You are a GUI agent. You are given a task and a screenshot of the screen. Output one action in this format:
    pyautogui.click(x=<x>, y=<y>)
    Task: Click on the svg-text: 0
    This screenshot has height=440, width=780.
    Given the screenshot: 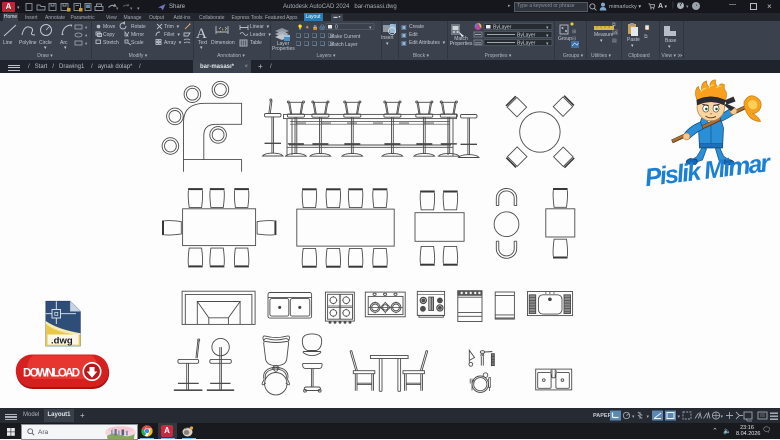 What is the action you would take?
    pyautogui.click(x=336, y=28)
    